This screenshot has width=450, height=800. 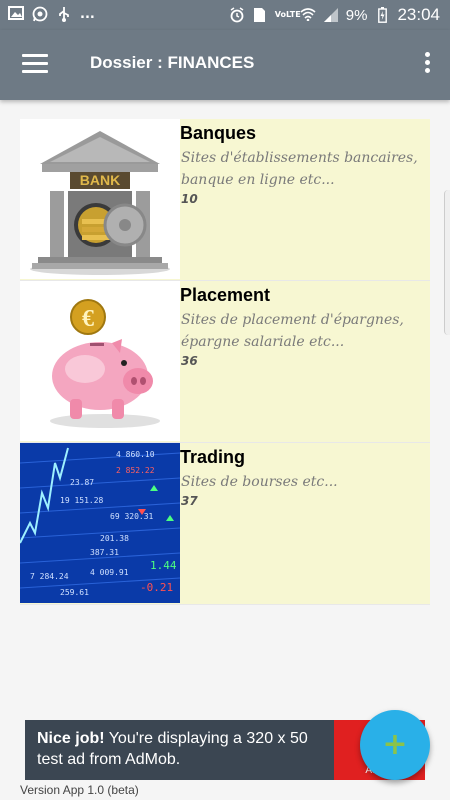 I want to click on menu-icon, so click(x=35, y=65).